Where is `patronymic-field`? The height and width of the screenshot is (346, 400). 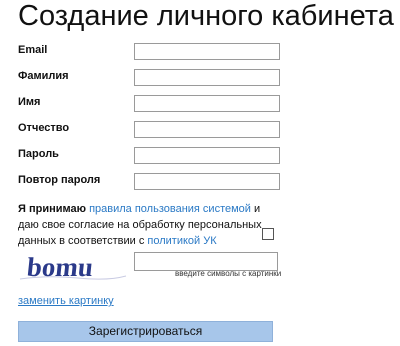
patronymic-field is located at coordinates (207, 129).